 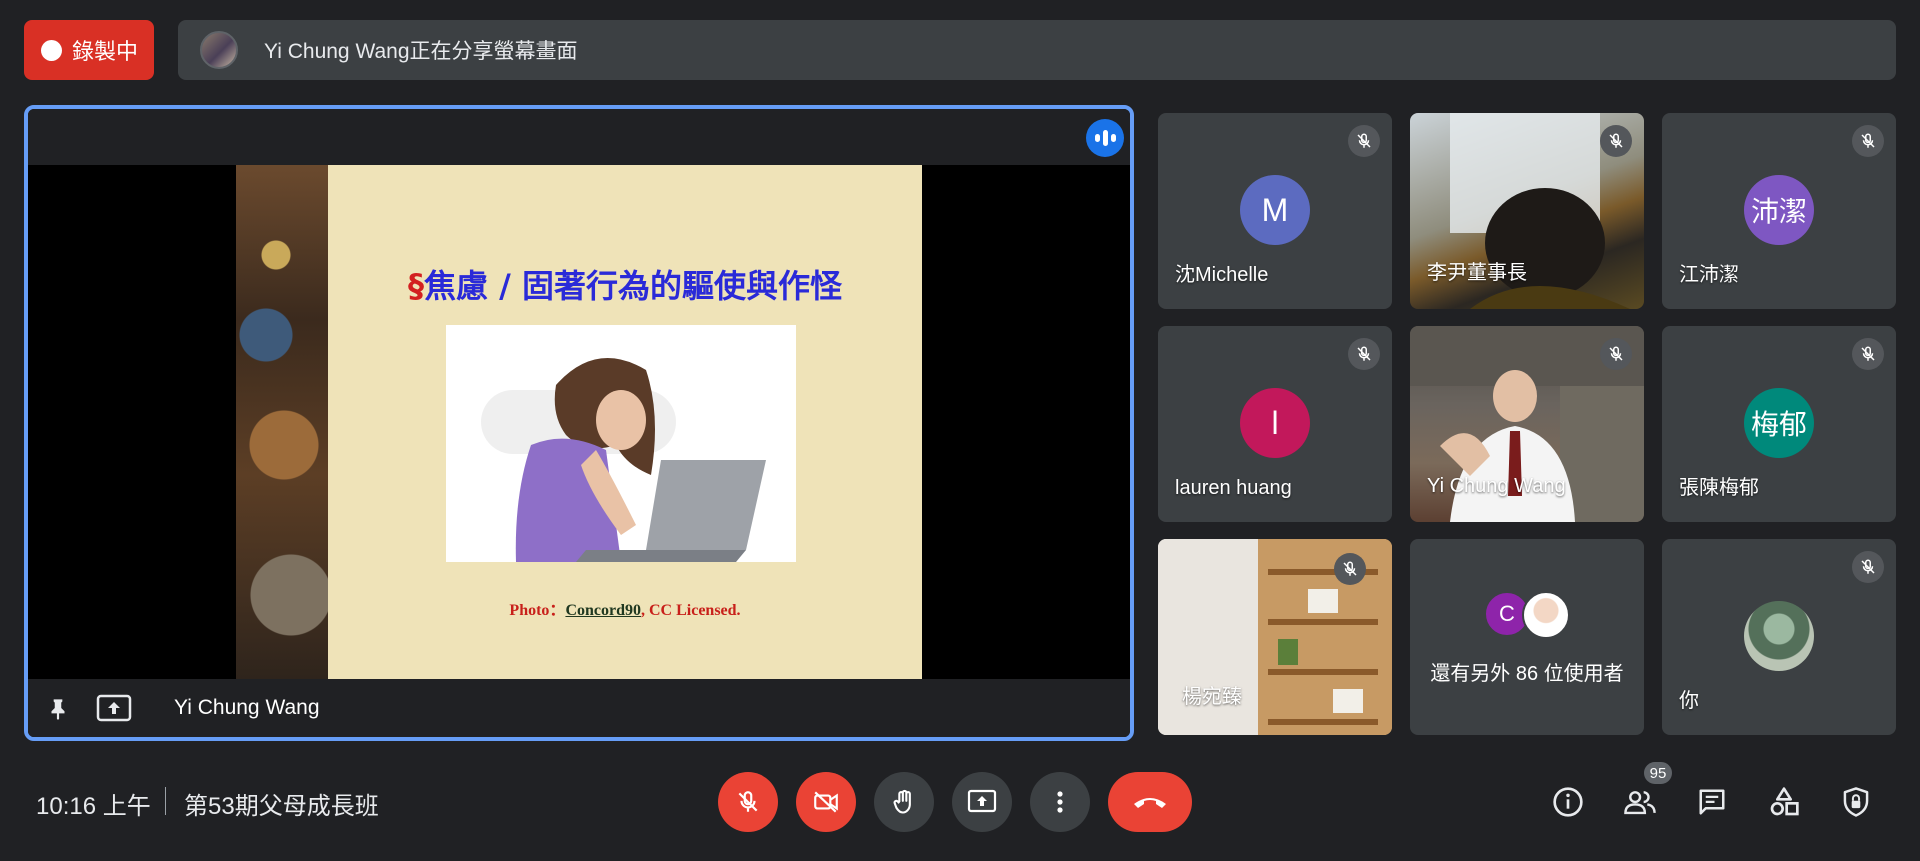 What do you see at coordinates (281, 806) in the screenshot?
I see `meeting-title: 第53期父母成長班` at bounding box center [281, 806].